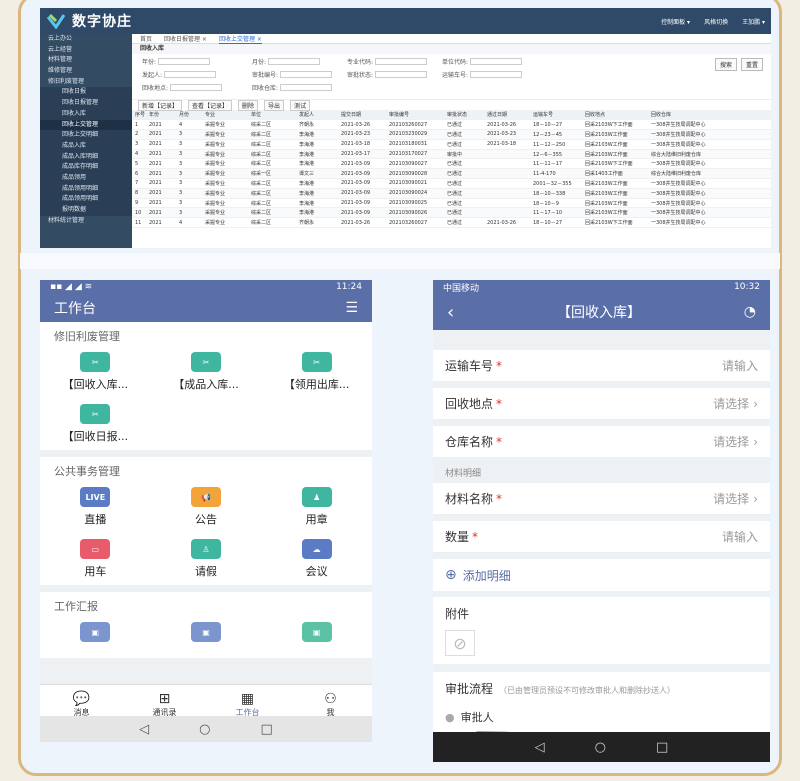 This screenshot has height=781, width=800. Describe the element at coordinates (675, 21) in the screenshot. I see `control-panel-menu: 控制面板 ▾` at that location.